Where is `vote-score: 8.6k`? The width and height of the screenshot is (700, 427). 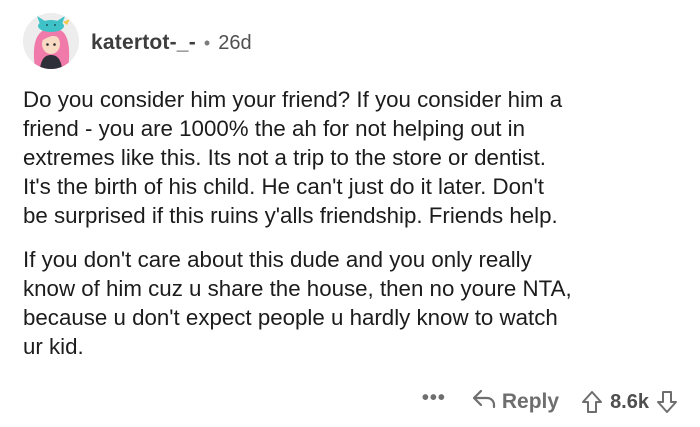
vote-score: 8.6k is located at coordinates (629, 401).